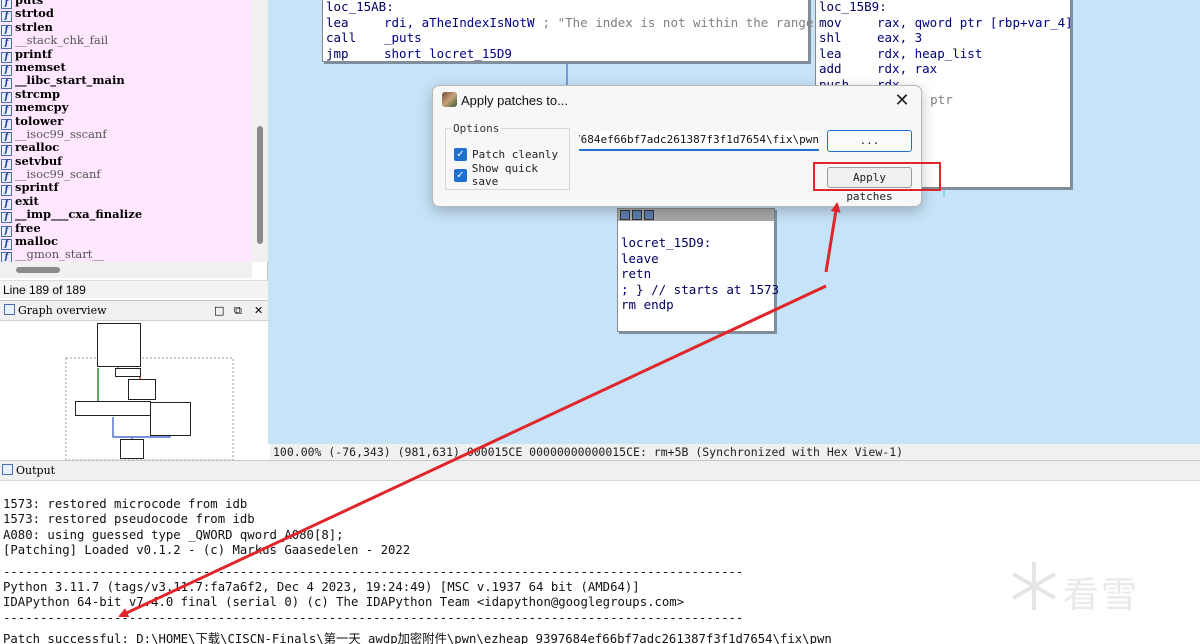 The width and height of the screenshot is (1200, 644). Describe the element at coordinates (61, 133) in the screenshot. I see `function-name: __isoc99_sscanf` at that location.